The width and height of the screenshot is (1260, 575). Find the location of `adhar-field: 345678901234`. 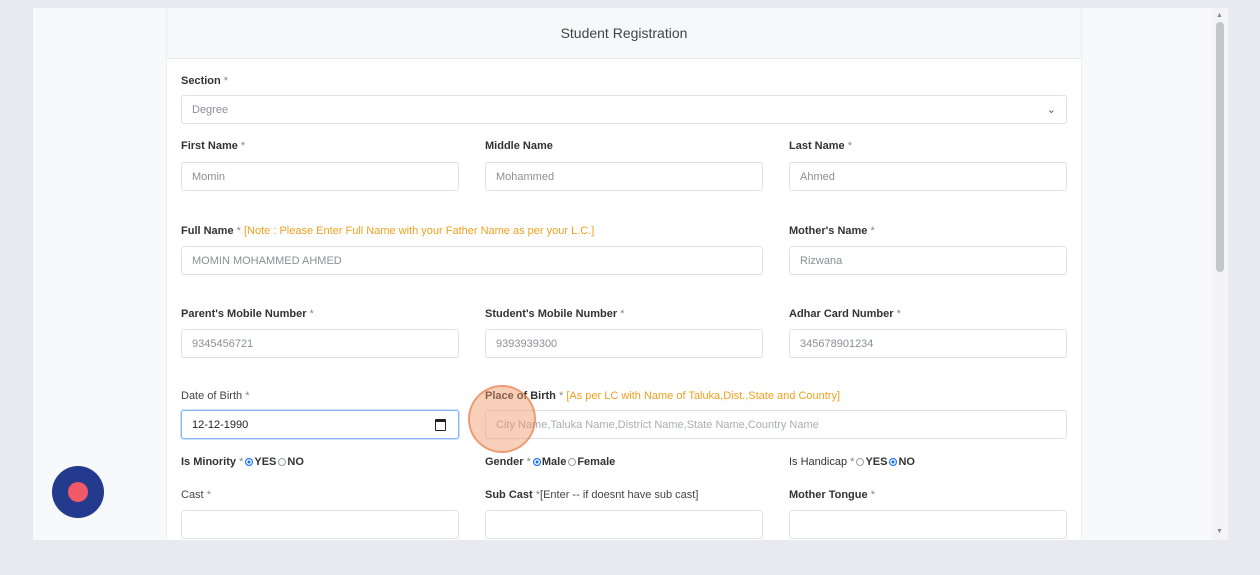

adhar-field: 345678901234 is located at coordinates (928, 343).